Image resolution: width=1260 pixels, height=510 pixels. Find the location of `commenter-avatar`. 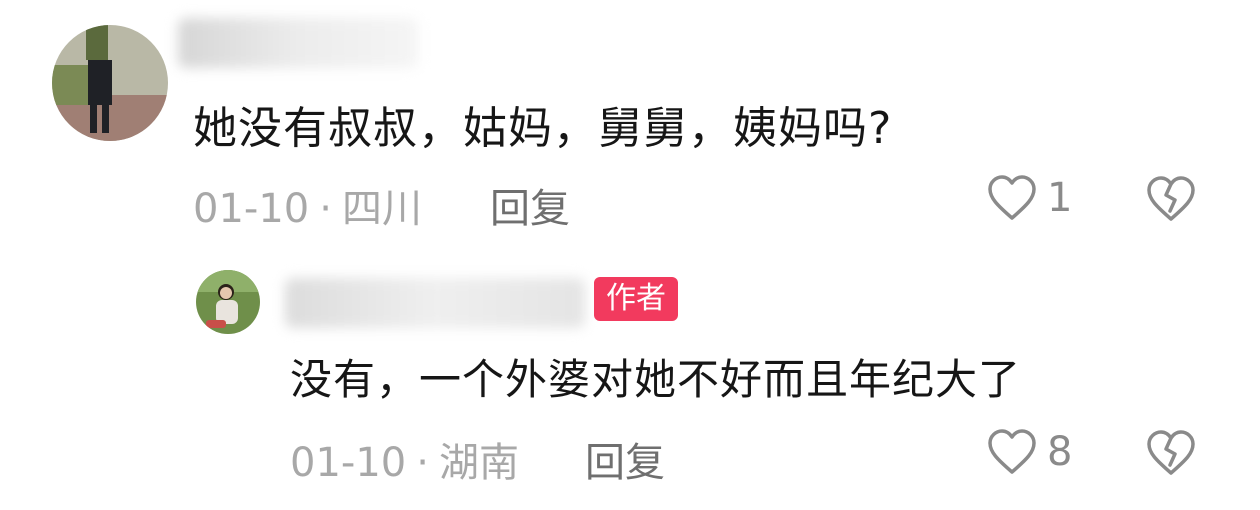

commenter-avatar is located at coordinates (110, 83).